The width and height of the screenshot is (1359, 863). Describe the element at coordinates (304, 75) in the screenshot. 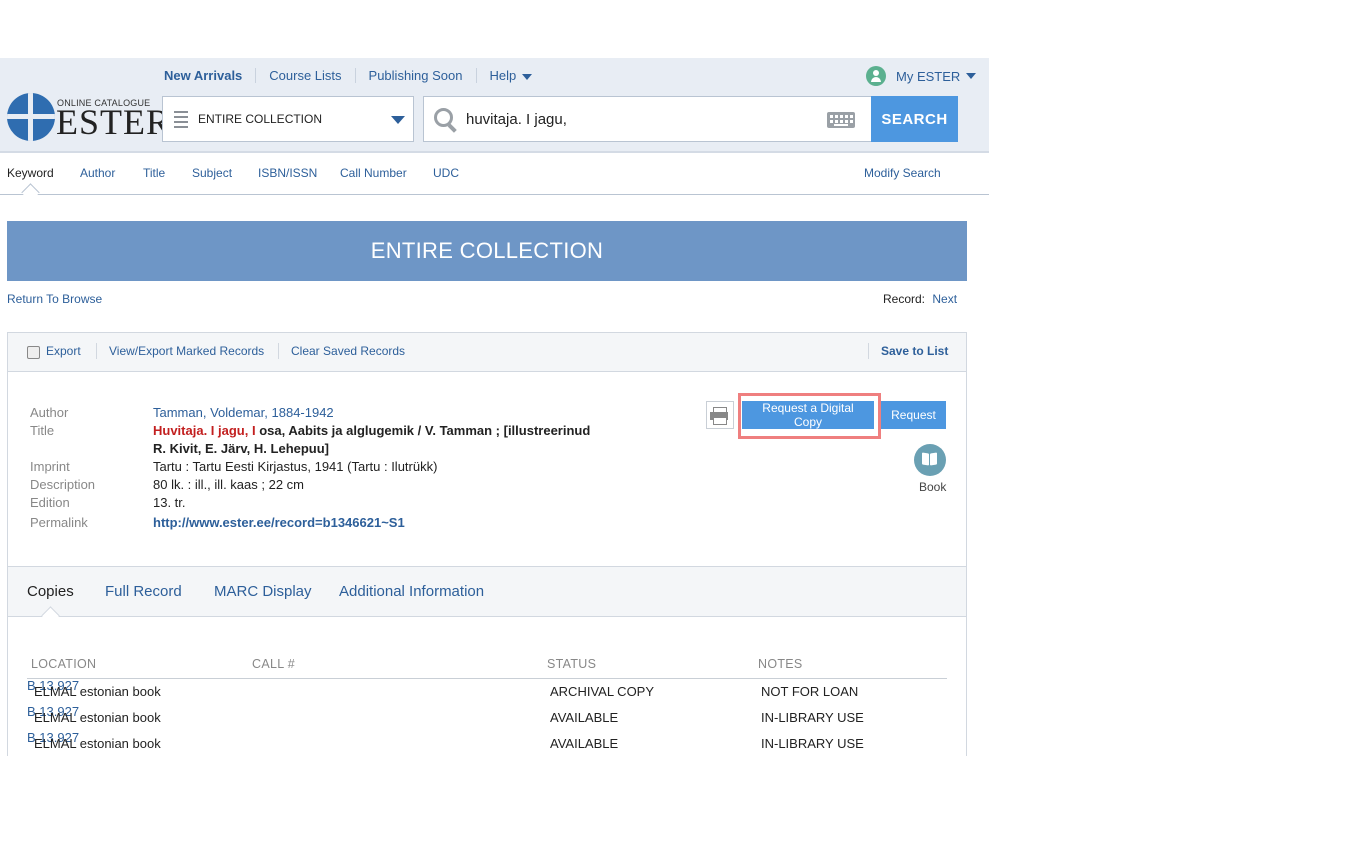

I see `nav-course-lists: Course Lists` at that location.